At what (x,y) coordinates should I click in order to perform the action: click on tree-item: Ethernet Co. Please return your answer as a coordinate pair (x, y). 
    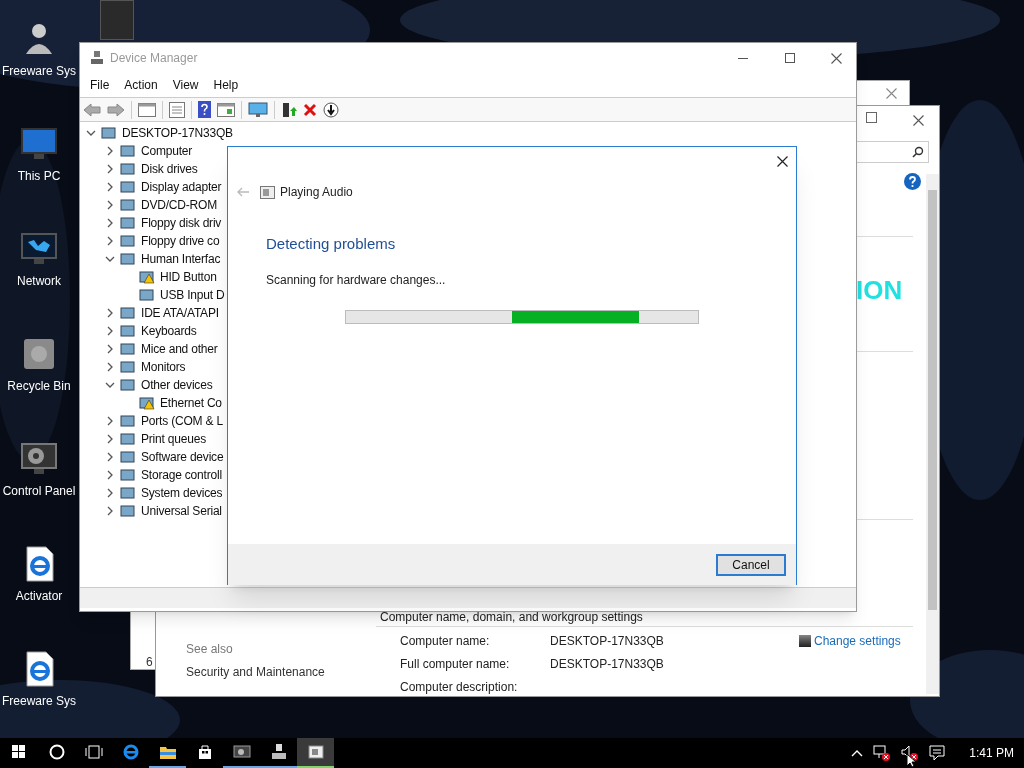
    Looking at the image, I should click on (191, 403).